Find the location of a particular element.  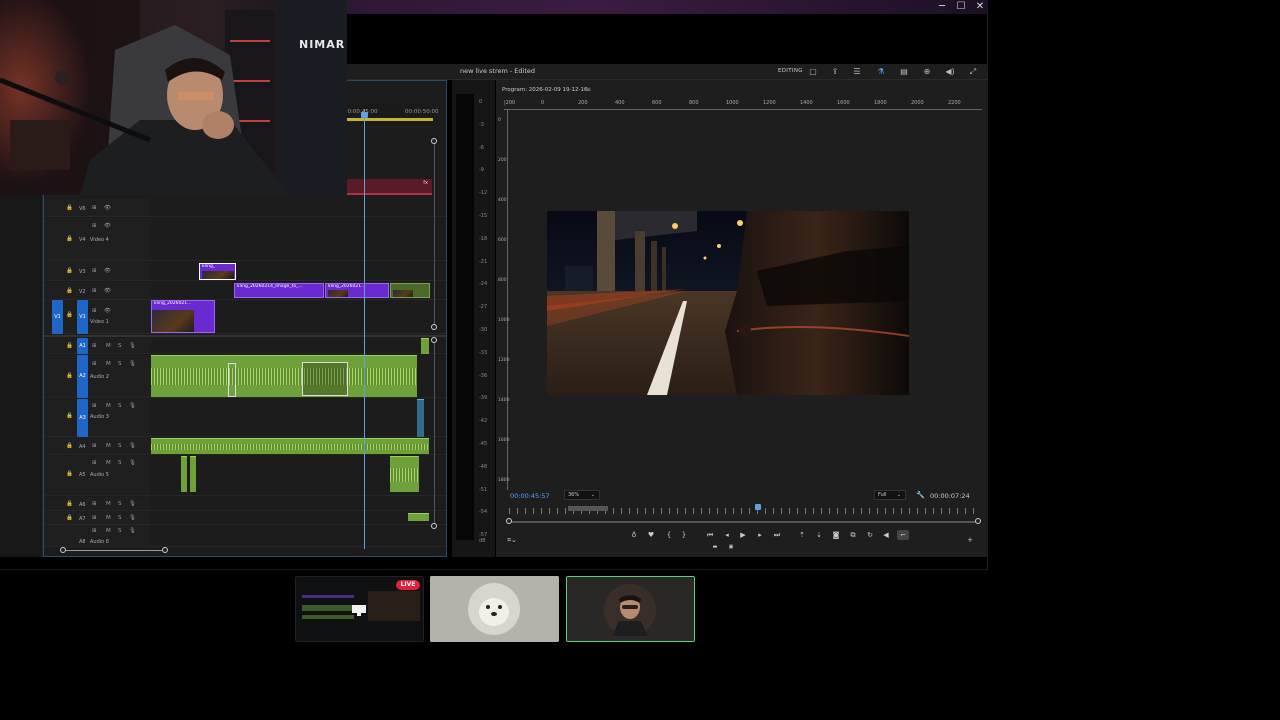

step-back-button: ◂ is located at coordinates (727, 535).